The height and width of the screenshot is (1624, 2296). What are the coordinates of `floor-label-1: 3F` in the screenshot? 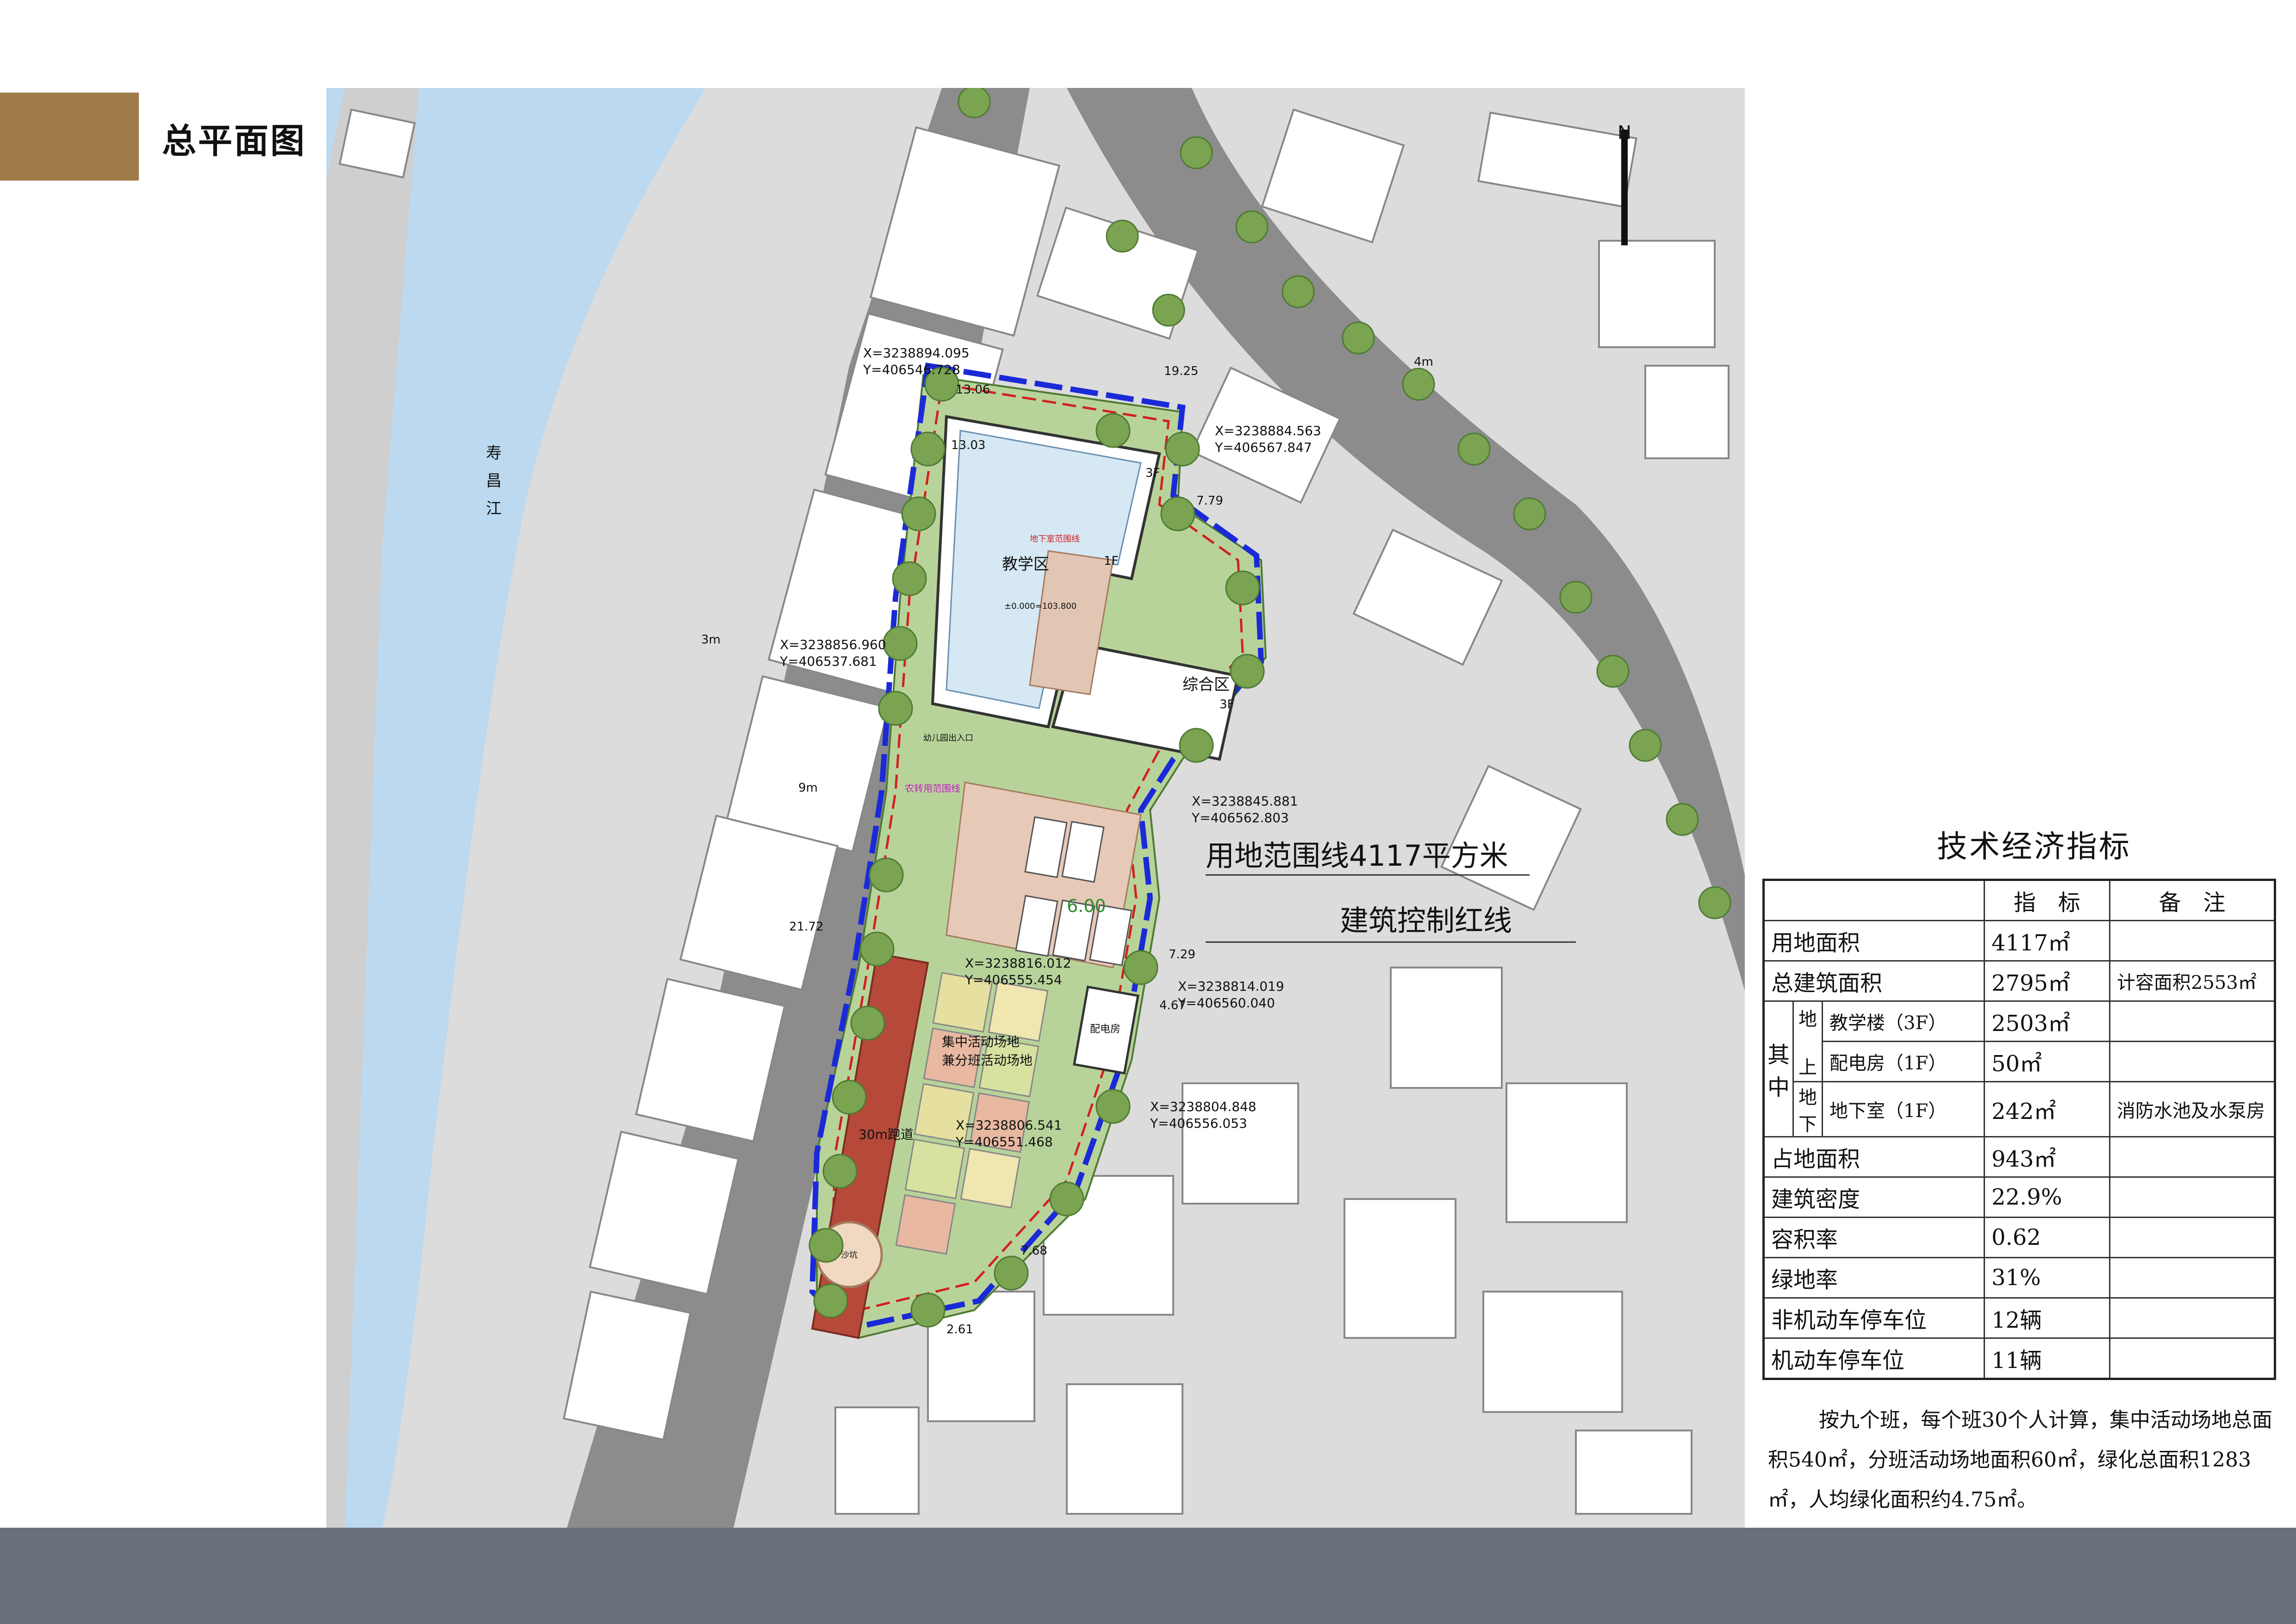 It's located at (1152, 473).